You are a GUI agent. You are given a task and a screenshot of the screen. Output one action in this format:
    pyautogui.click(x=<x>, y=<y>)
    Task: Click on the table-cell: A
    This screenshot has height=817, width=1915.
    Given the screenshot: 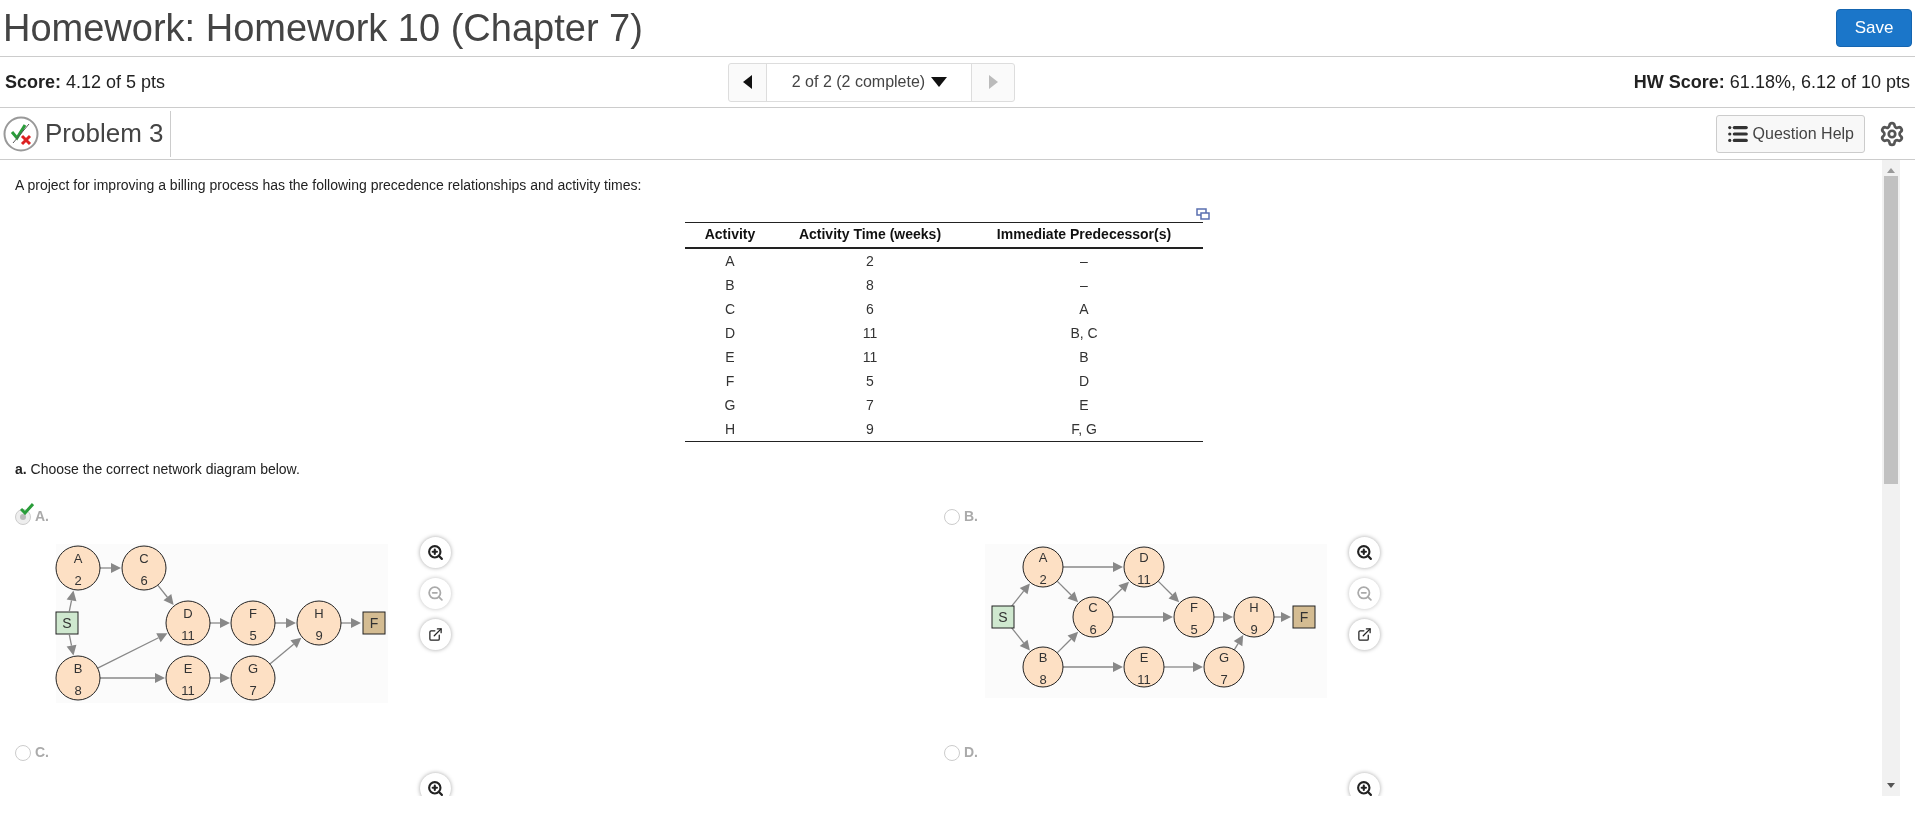 What is the action you would take?
    pyautogui.click(x=730, y=260)
    